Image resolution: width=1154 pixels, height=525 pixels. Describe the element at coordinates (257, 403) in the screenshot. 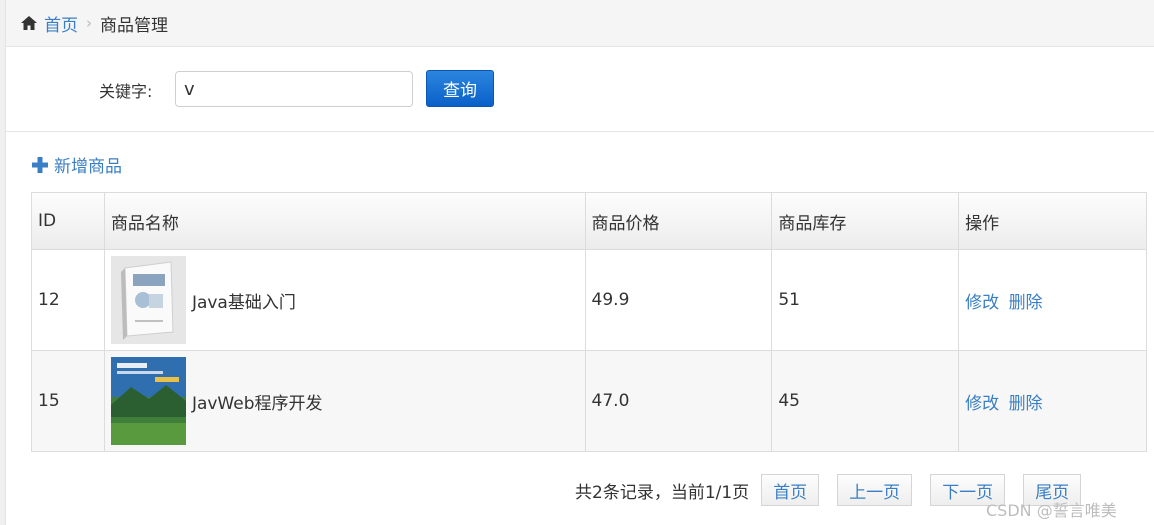

I see `product-name: JavWeb程序开发` at that location.